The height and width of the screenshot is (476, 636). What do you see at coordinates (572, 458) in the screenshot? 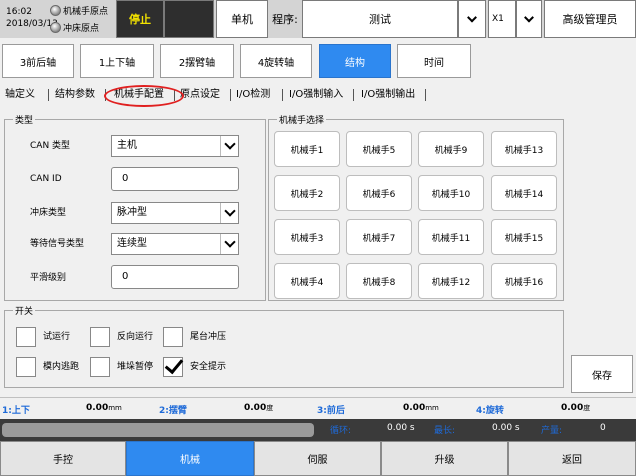
I see `nav-back: 返回` at bounding box center [572, 458].